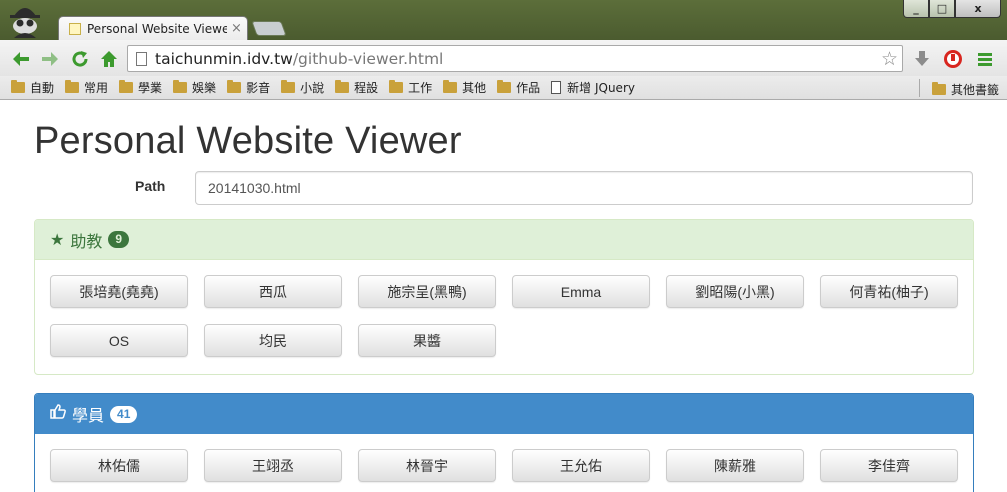 Image resolution: width=1007 pixels, height=492 pixels. What do you see at coordinates (922, 59) in the screenshot?
I see `download-icon` at bounding box center [922, 59].